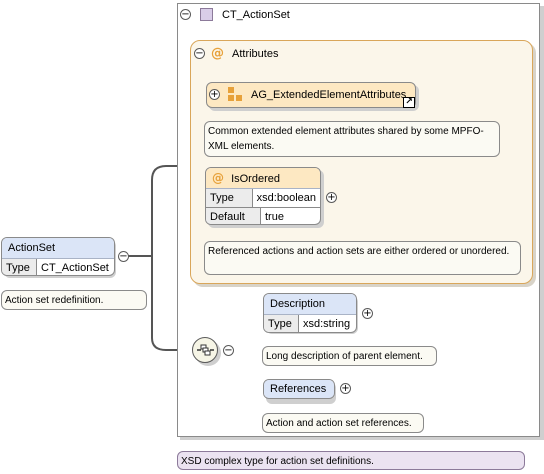 This screenshot has width=544, height=474. What do you see at coordinates (345, 388) in the screenshot?
I see `references-expand-icon: +` at bounding box center [345, 388].